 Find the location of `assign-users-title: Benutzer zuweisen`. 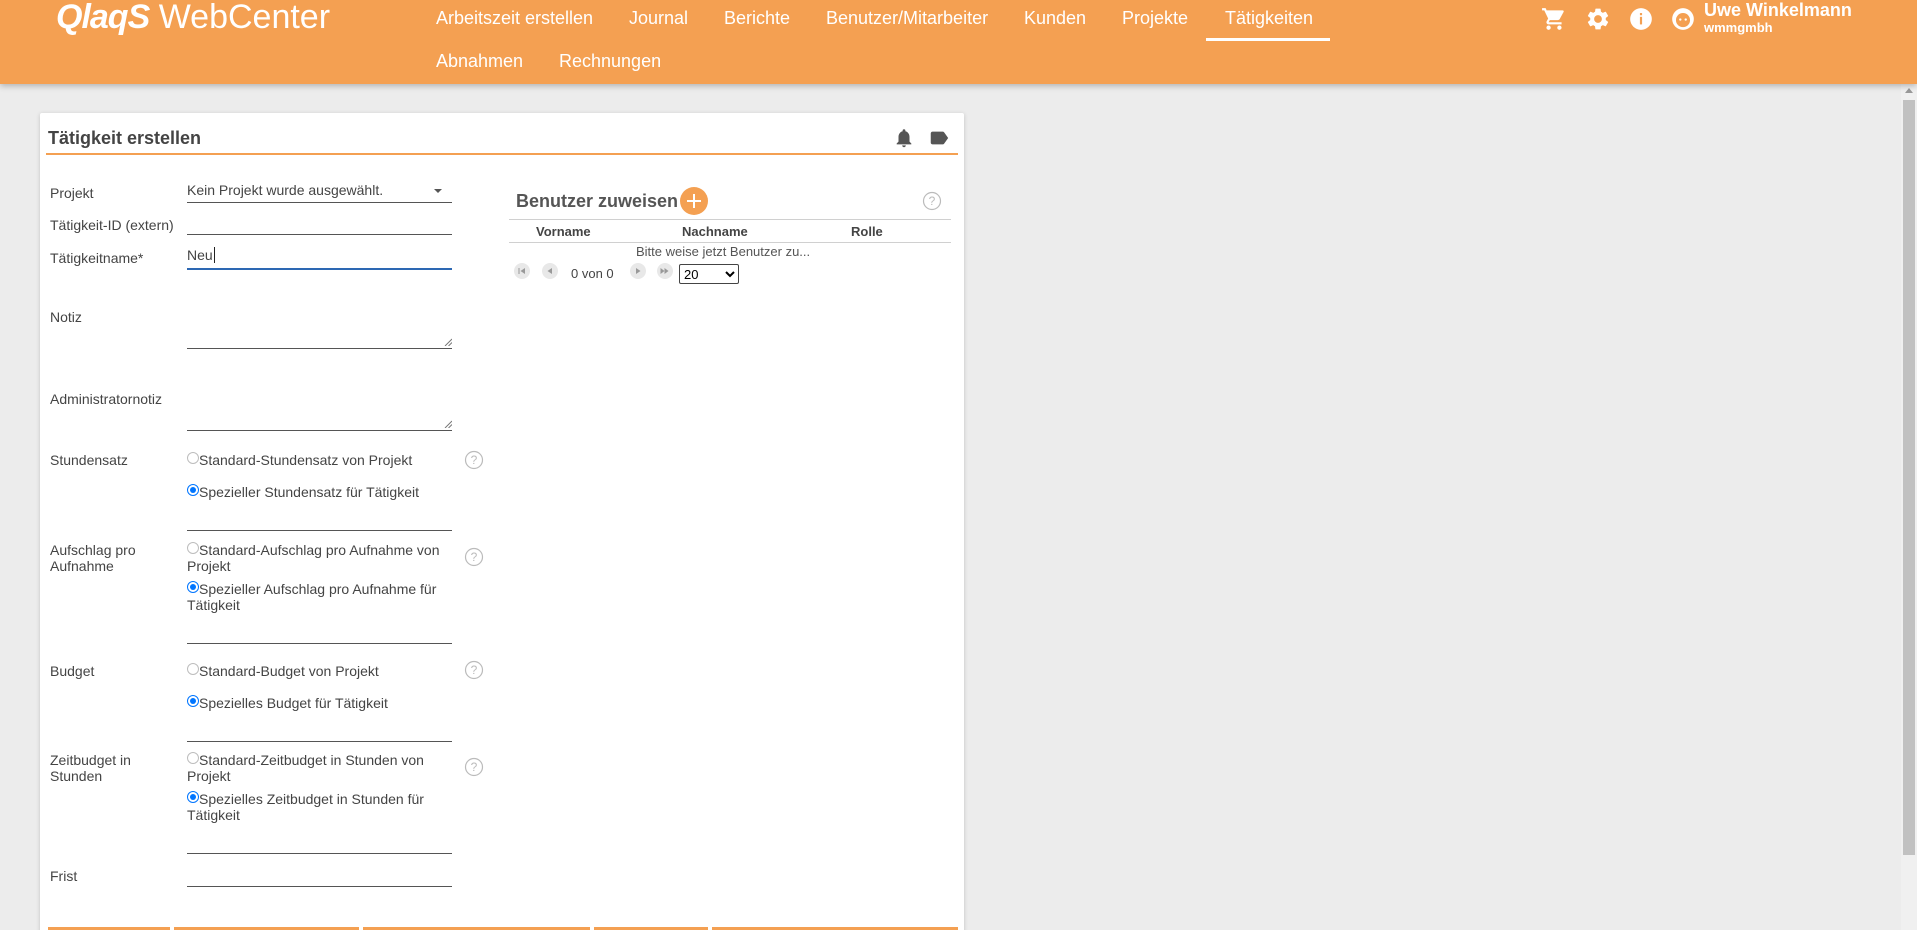

assign-users-title: Benutzer zuweisen is located at coordinates (597, 201).